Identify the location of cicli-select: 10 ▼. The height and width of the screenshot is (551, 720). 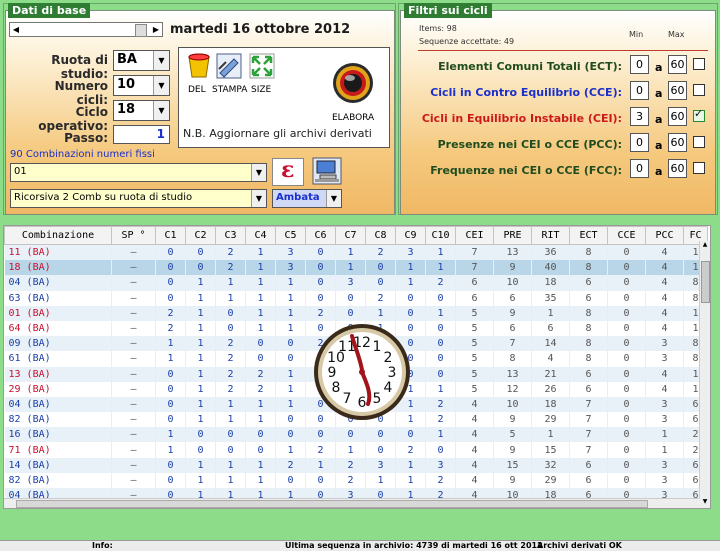
(141, 85).